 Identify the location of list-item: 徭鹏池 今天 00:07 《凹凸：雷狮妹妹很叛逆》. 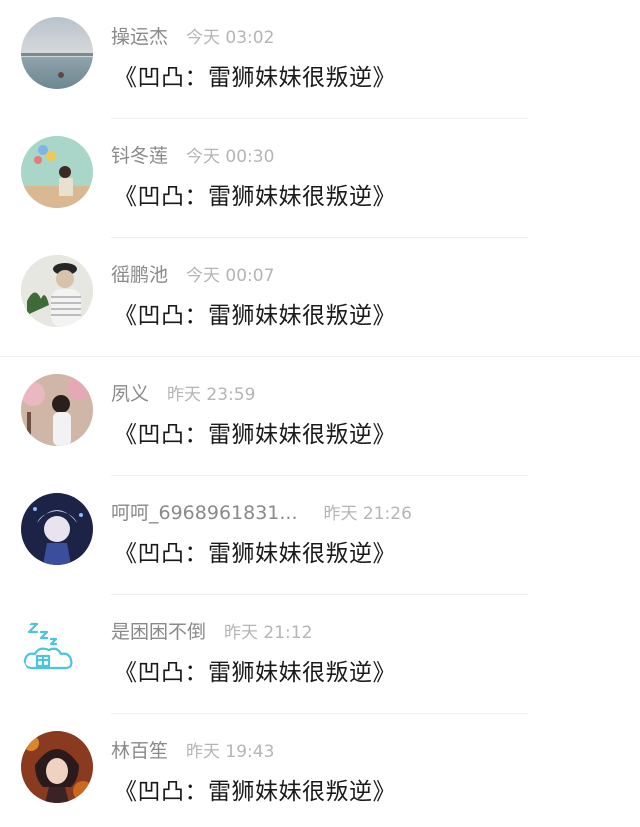
(320, 297).